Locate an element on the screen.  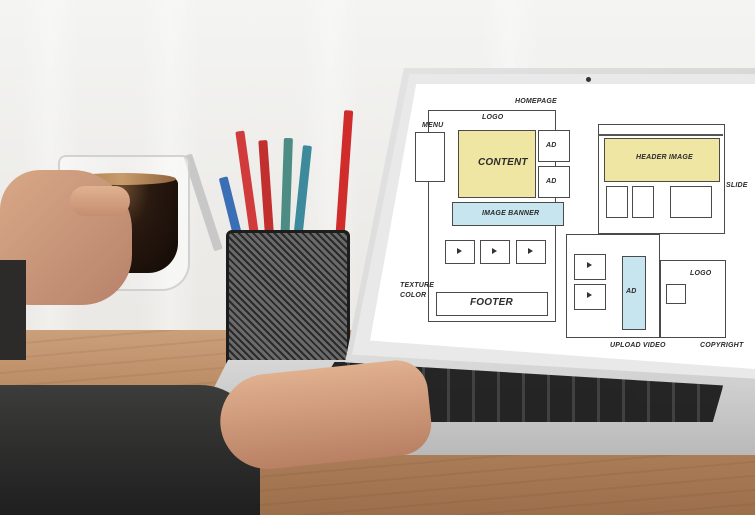
right-sleeve is located at coordinates (130, 450).